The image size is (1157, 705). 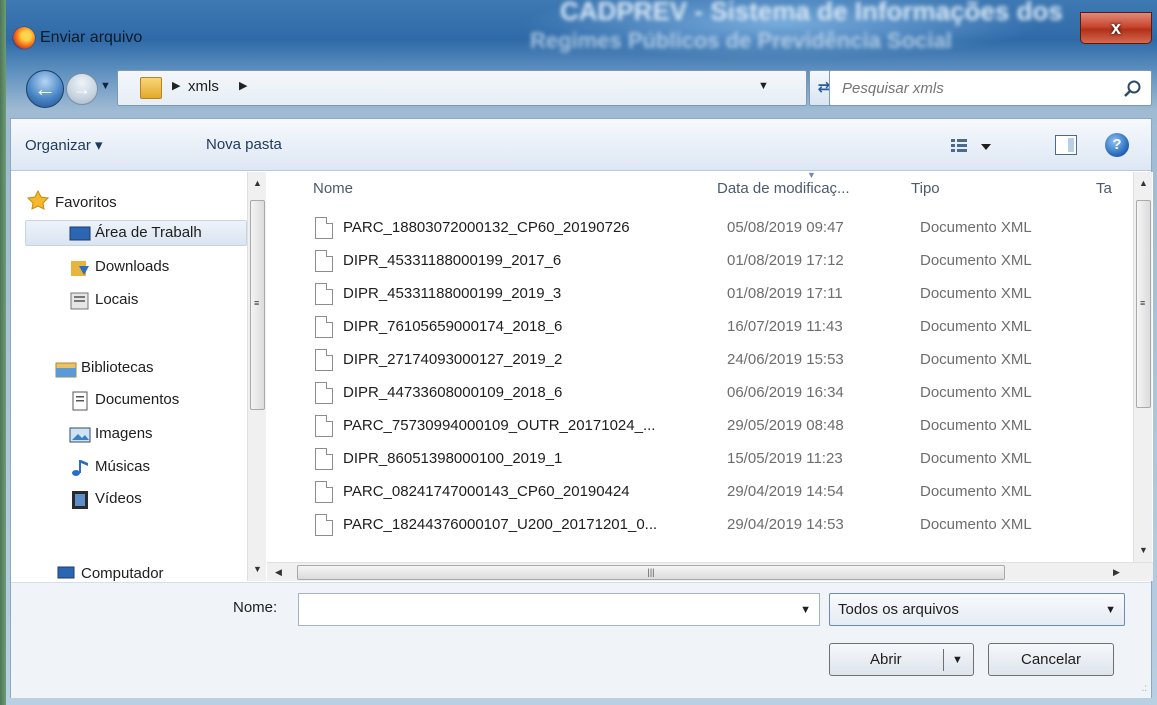 What do you see at coordinates (151, 88) in the screenshot?
I see `folder-icon` at bounding box center [151, 88].